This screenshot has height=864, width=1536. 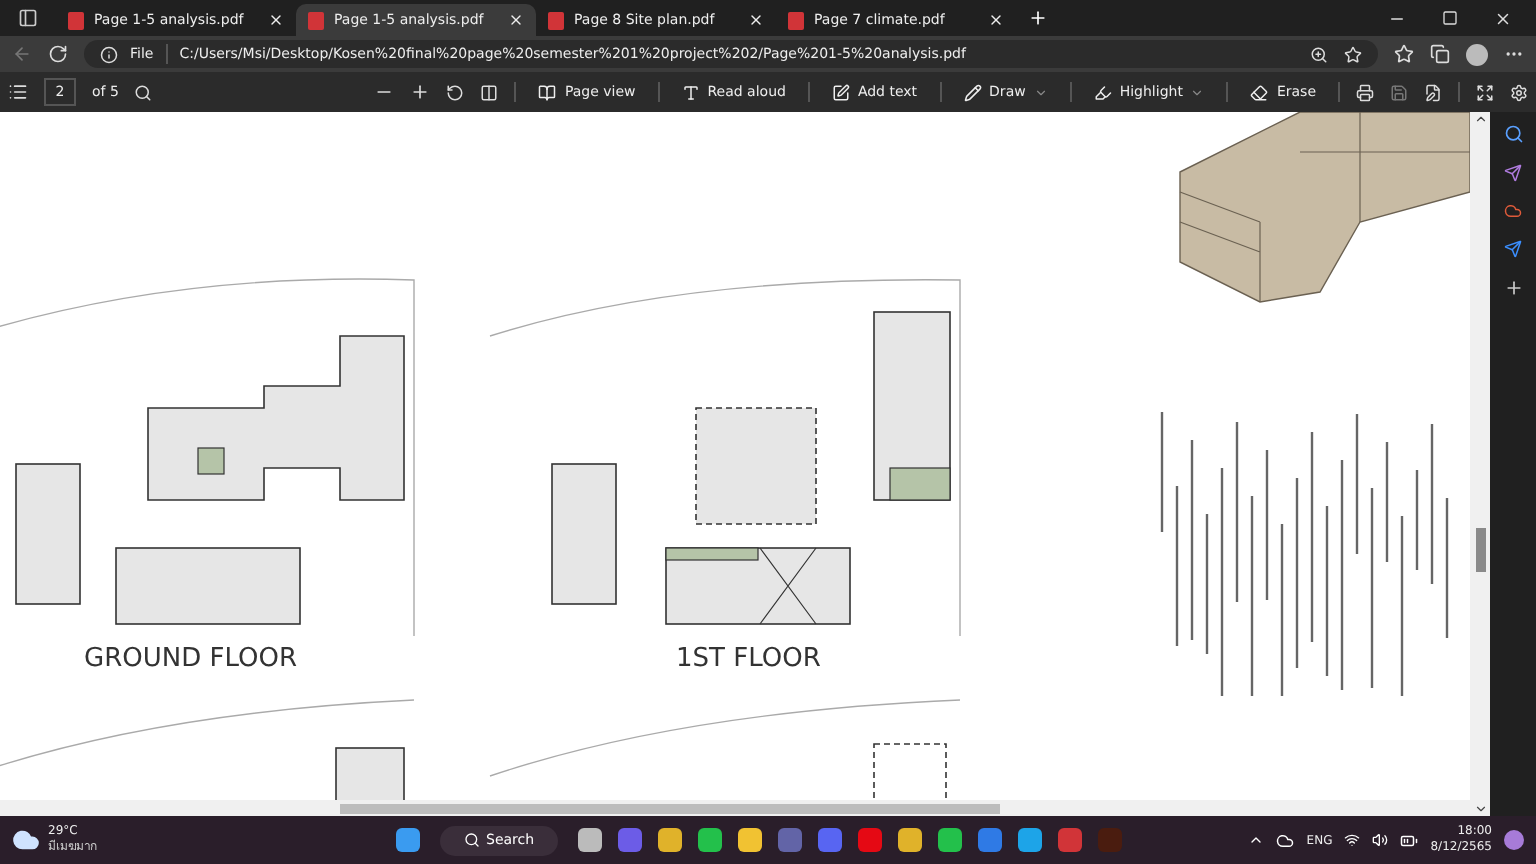 I want to click on horizontal-scrollbar, so click(x=670, y=808).